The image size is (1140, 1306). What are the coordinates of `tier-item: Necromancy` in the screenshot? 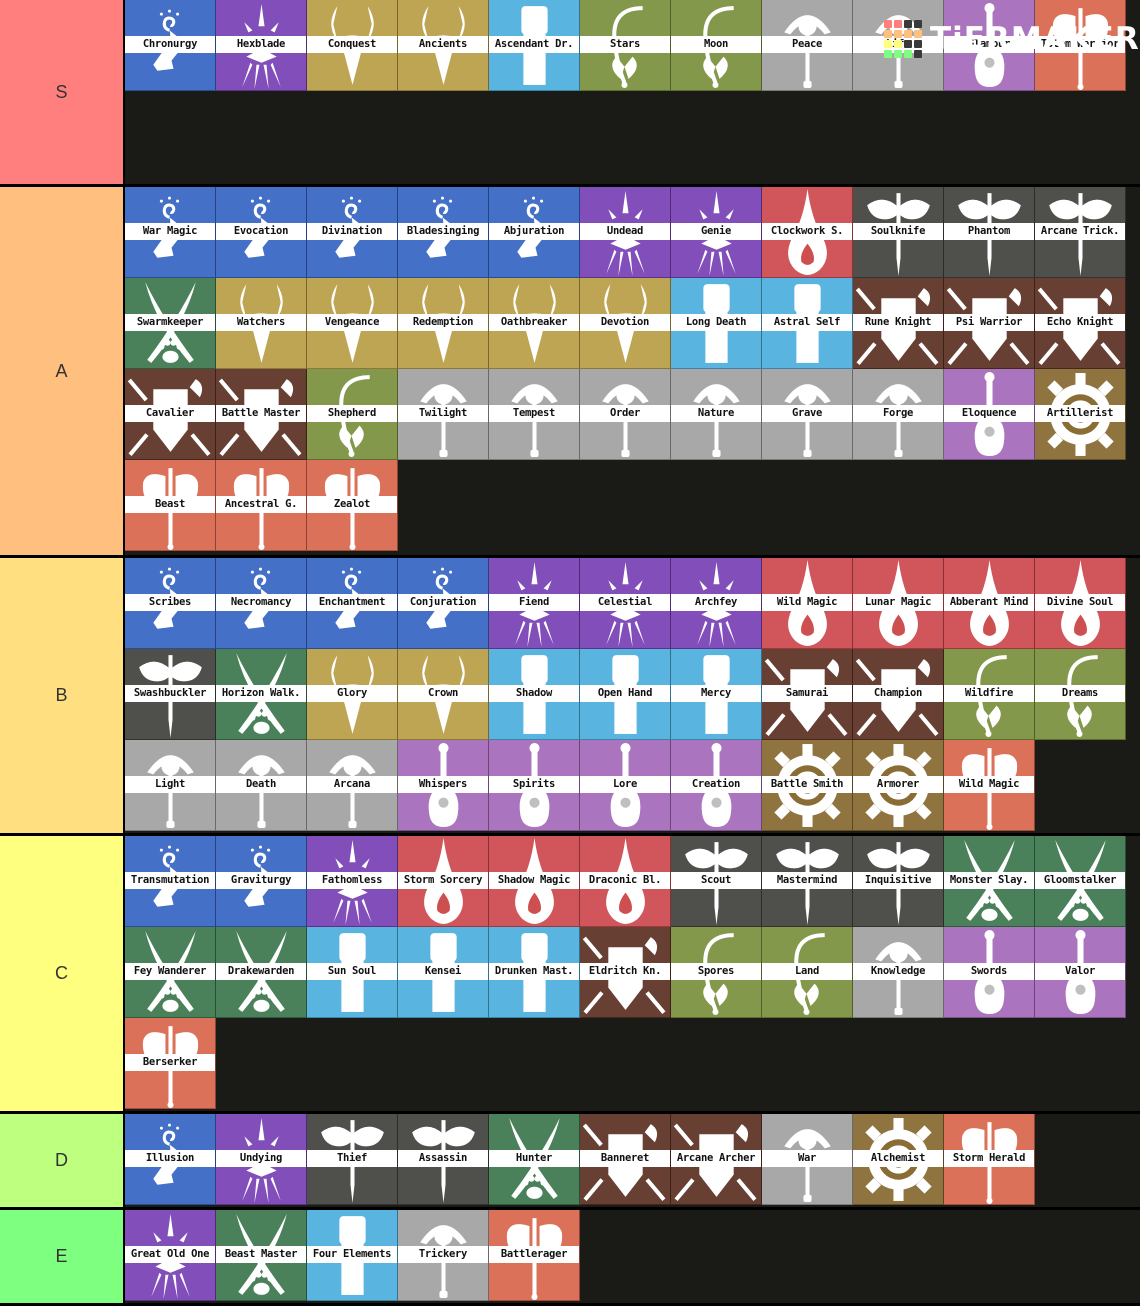 It's located at (261, 603).